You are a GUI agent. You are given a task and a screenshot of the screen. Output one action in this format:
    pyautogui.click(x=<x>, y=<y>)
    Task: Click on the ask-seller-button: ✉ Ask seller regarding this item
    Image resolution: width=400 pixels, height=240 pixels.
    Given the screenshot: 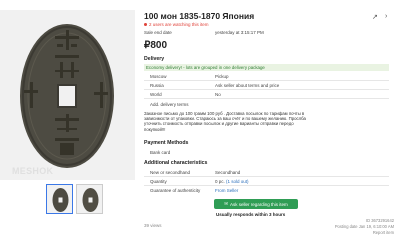 What is the action you would take?
    pyautogui.click(x=256, y=204)
    